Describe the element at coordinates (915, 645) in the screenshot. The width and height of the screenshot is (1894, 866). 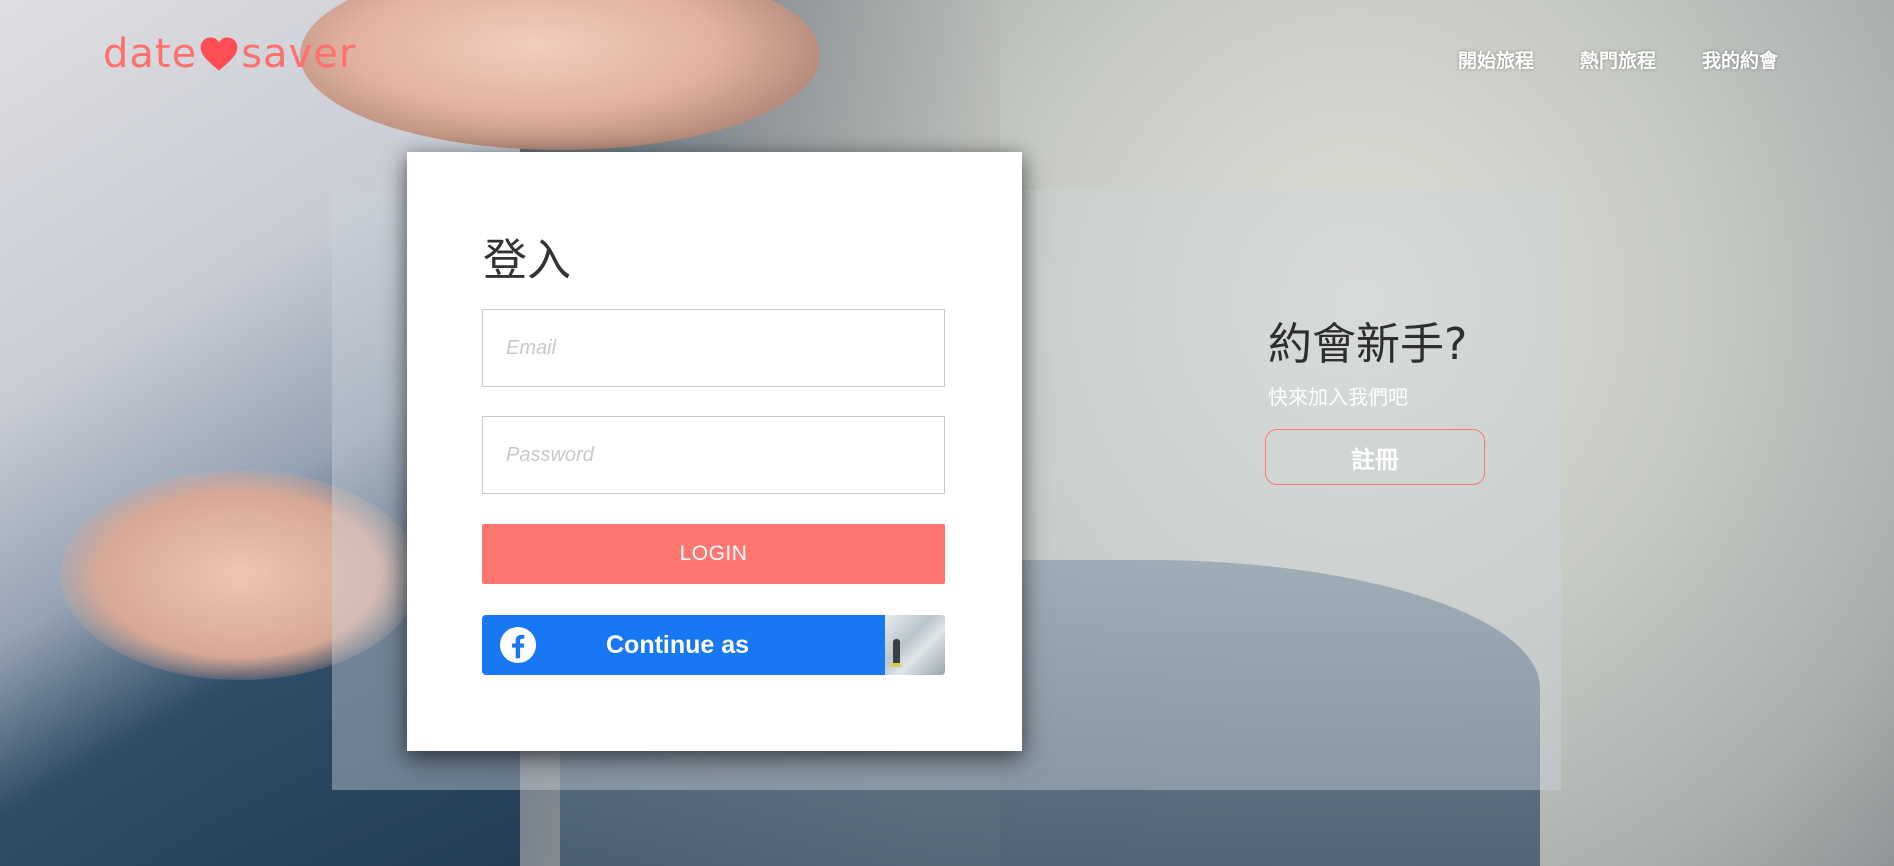
I see `facebook-avatar` at that location.